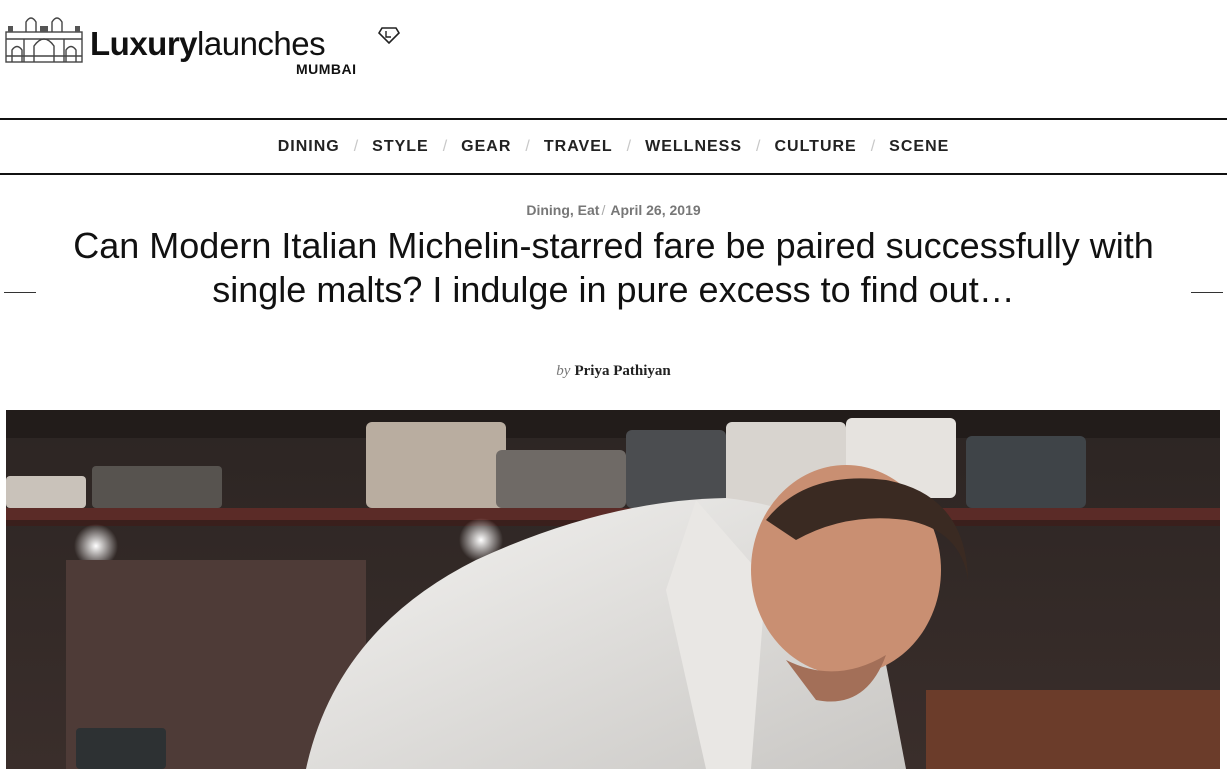 This screenshot has height=769, width=1227. Describe the element at coordinates (486, 147) in the screenshot. I see `nav-item-gear: GEAR` at that location.